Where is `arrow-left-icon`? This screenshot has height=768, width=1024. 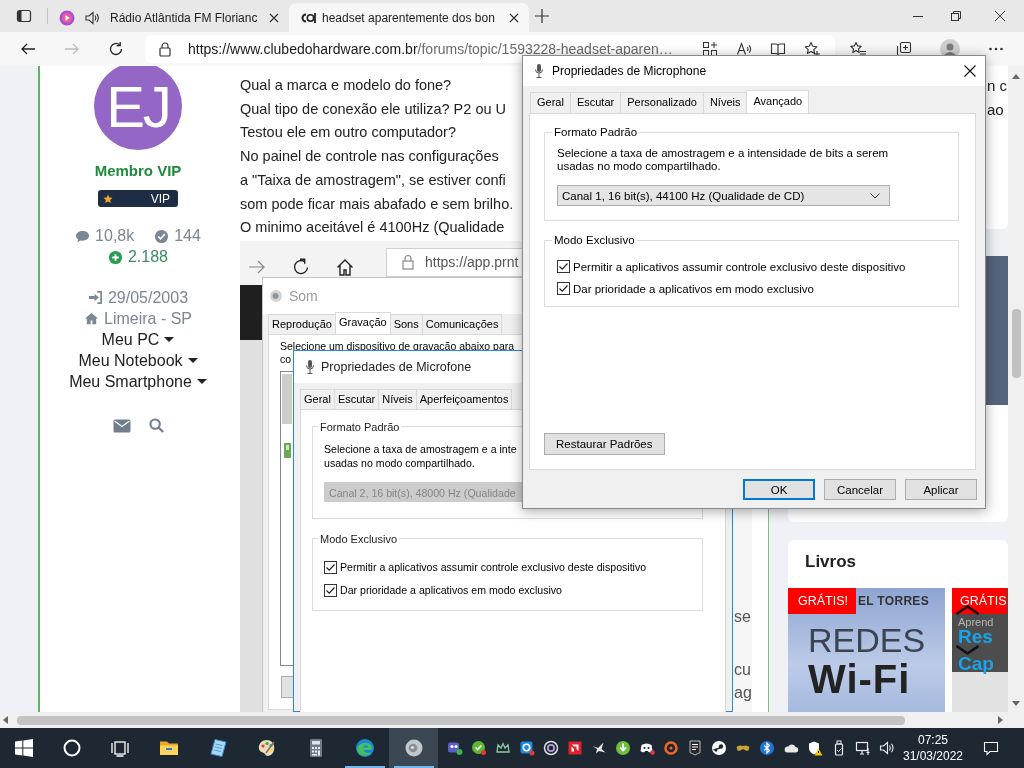
arrow-left-icon is located at coordinates (28, 49).